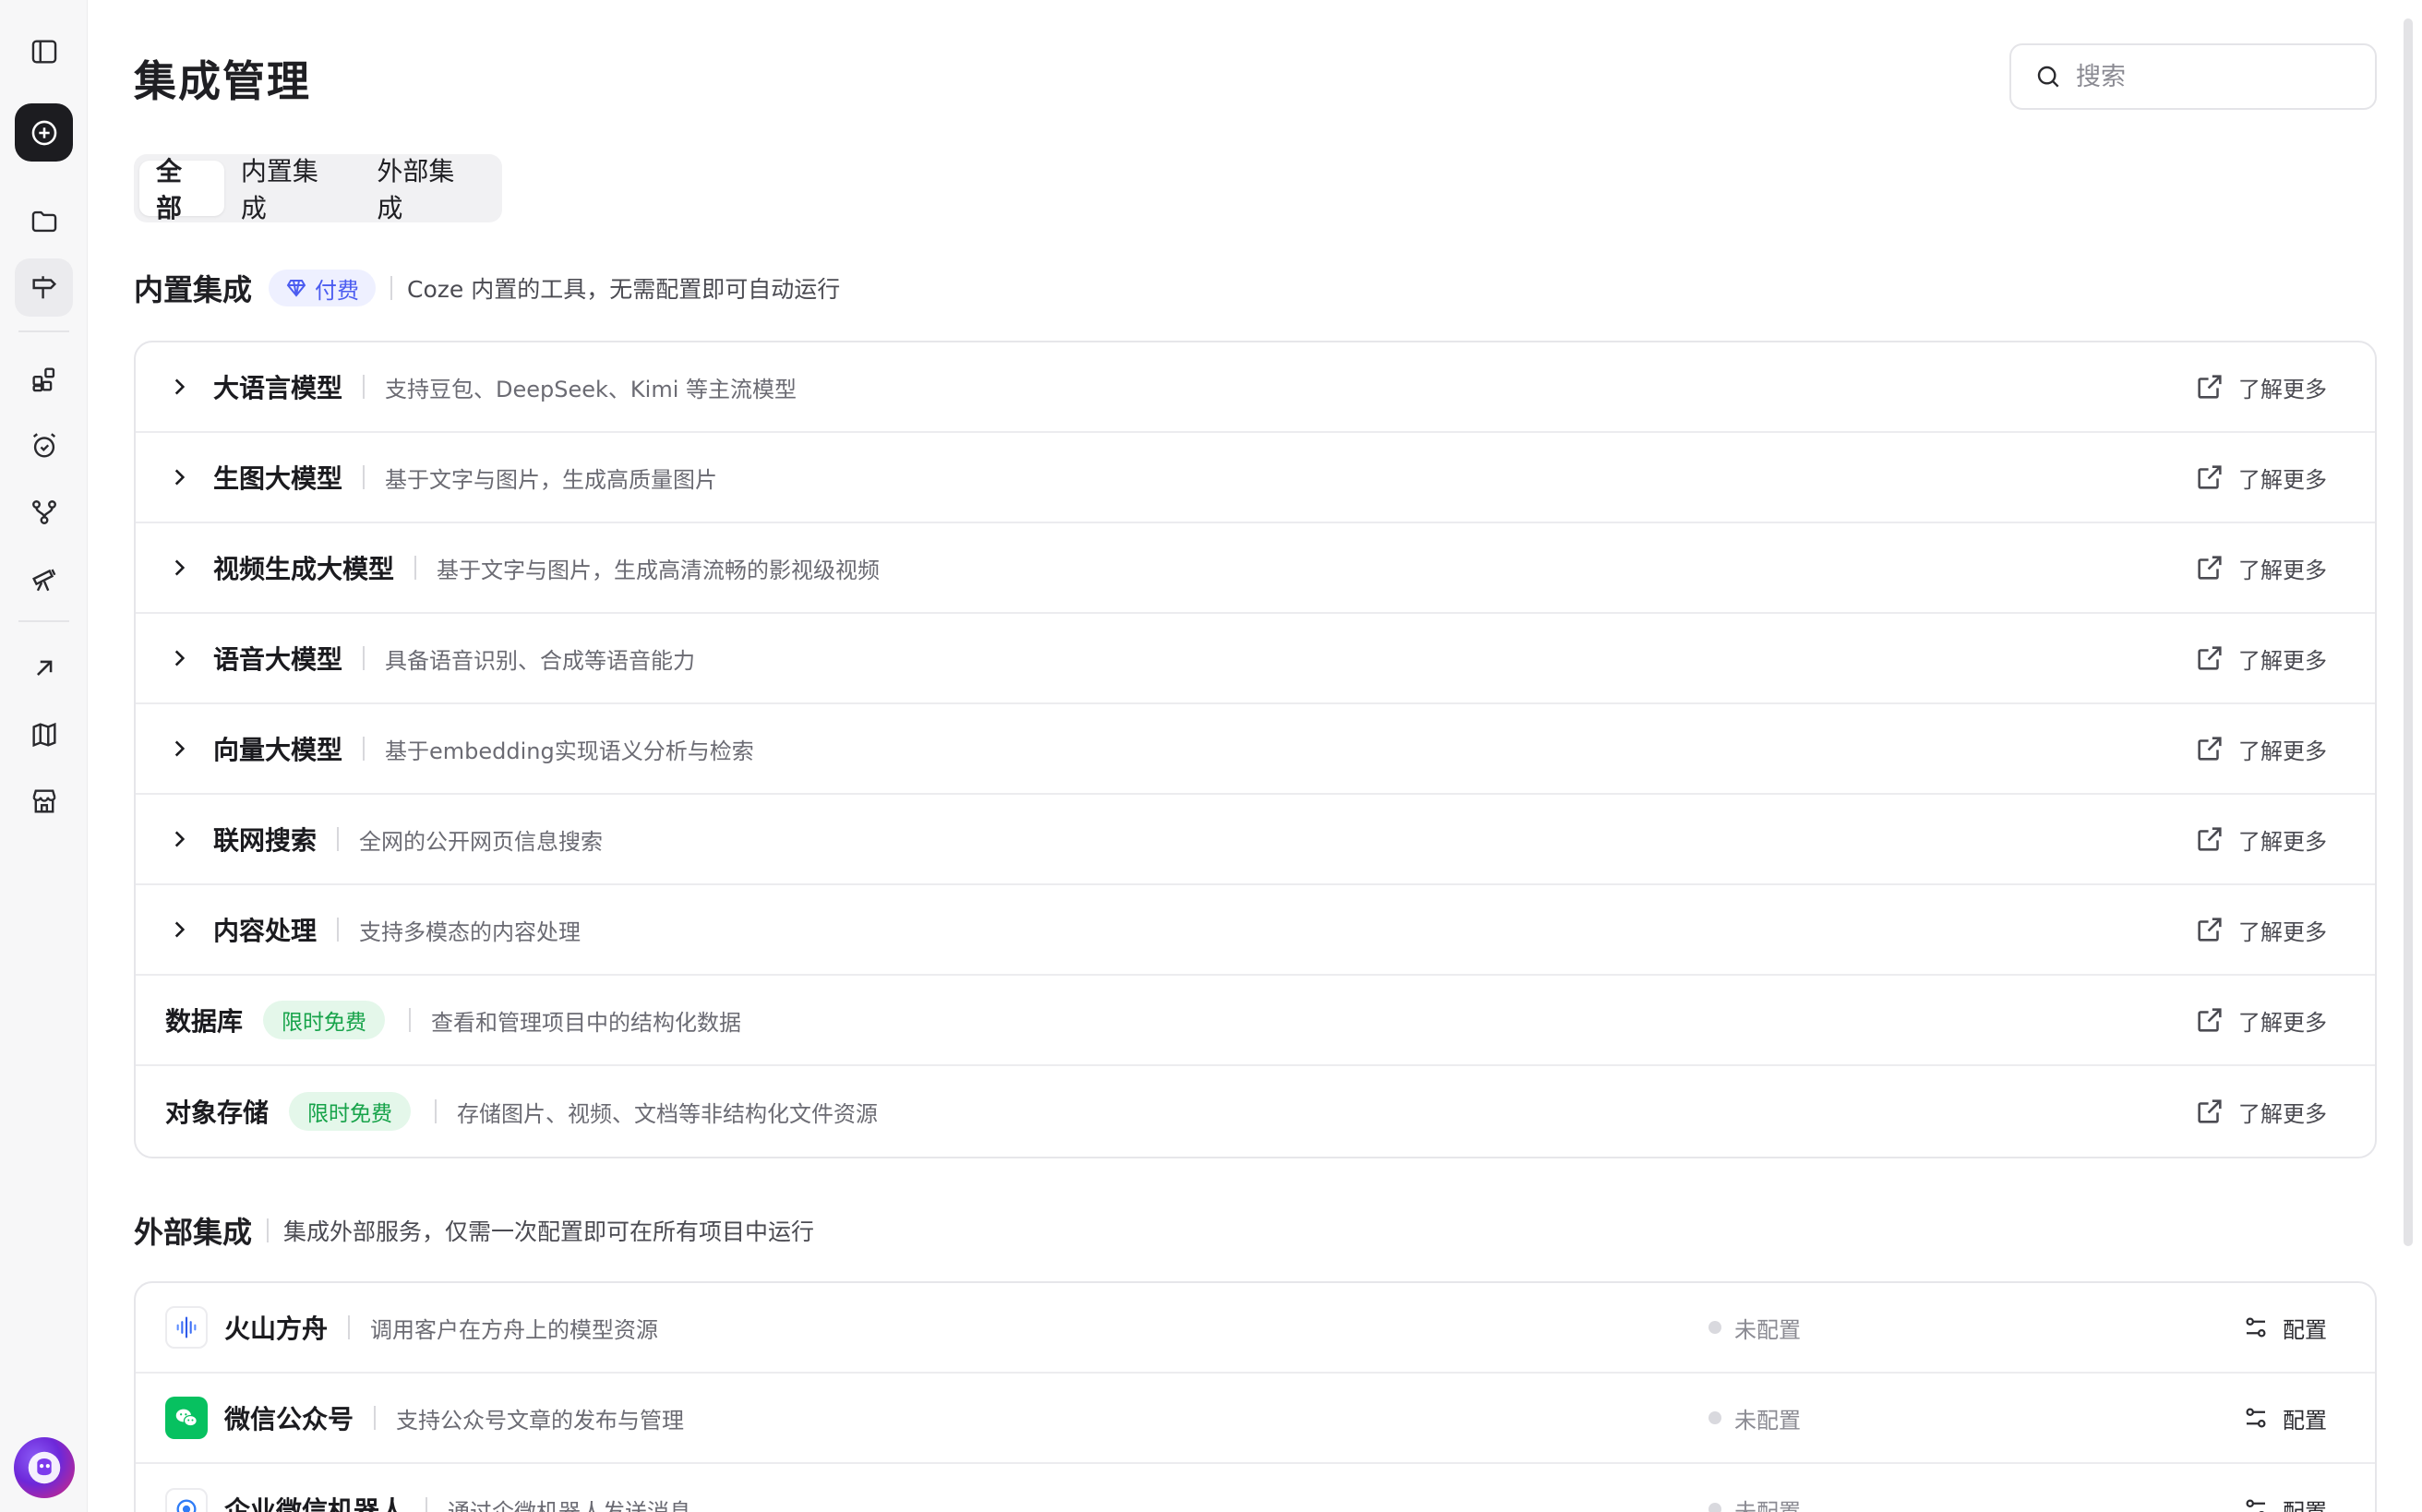  Describe the element at coordinates (304, 569) in the screenshot. I see `row-title: 视频生成大模型` at that location.